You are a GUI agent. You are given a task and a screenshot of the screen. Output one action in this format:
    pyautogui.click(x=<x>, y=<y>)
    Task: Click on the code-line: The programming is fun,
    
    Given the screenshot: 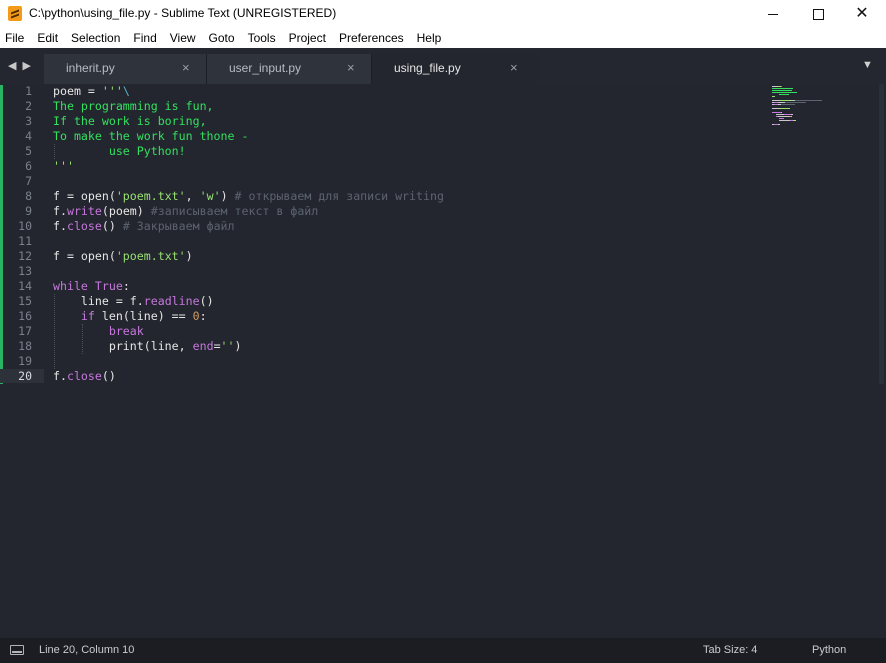 What is the action you would take?
    pyautogui.click(x=133, y=106)
    